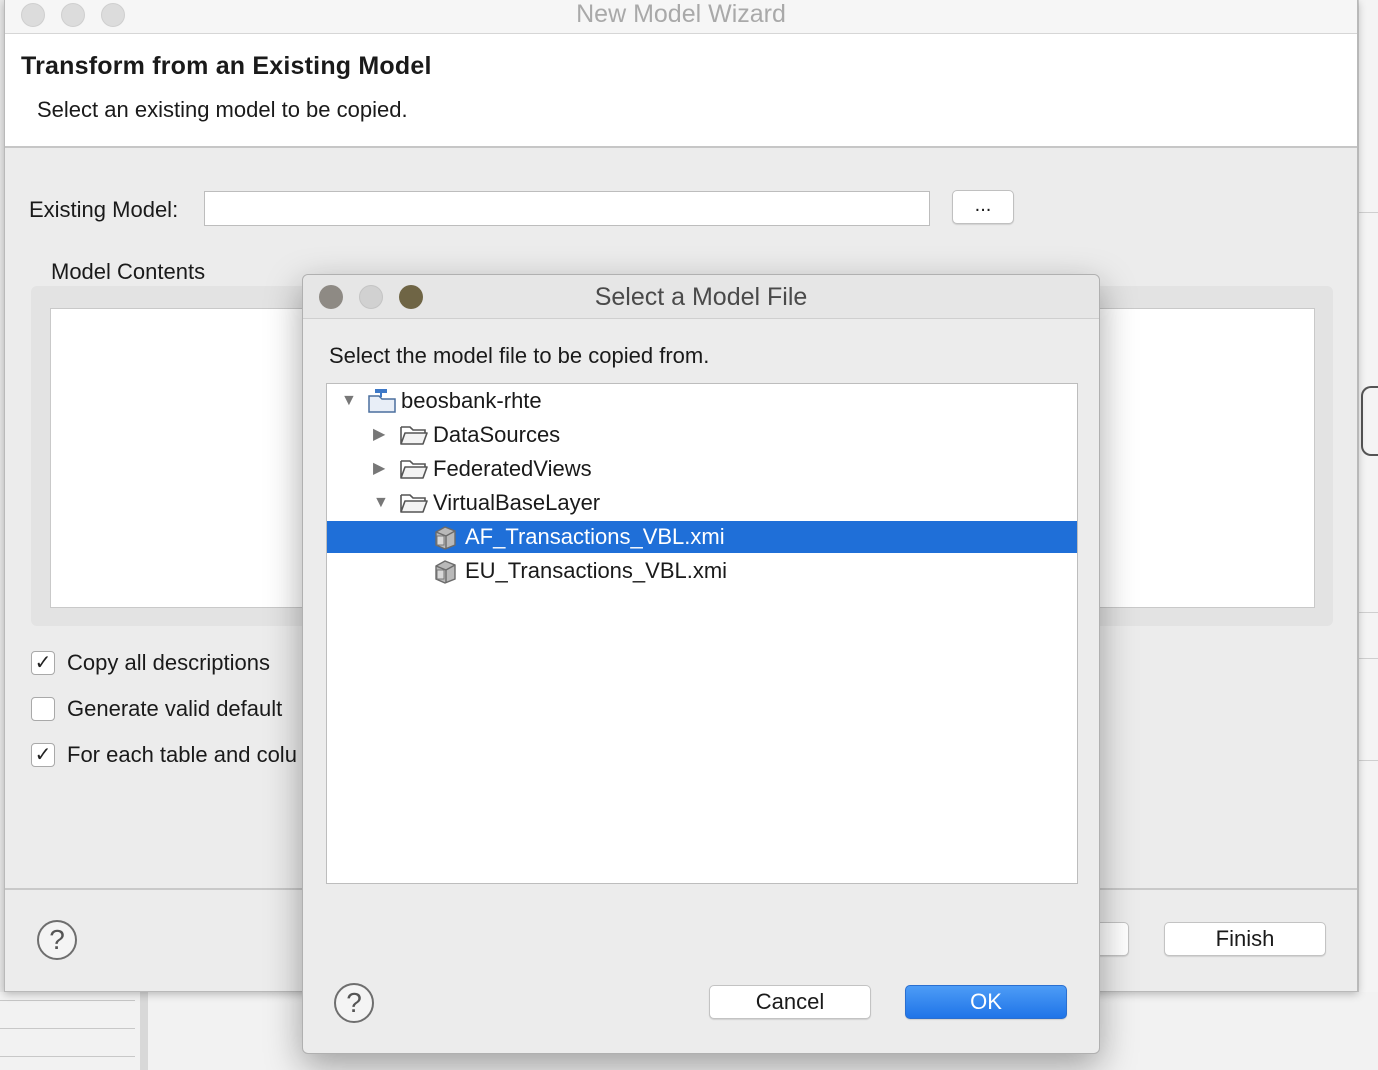 The height and width of the screenshot is (1070, 1378). I want to click on wizard-titlebar: New Model Wizard, so click(681, 17).